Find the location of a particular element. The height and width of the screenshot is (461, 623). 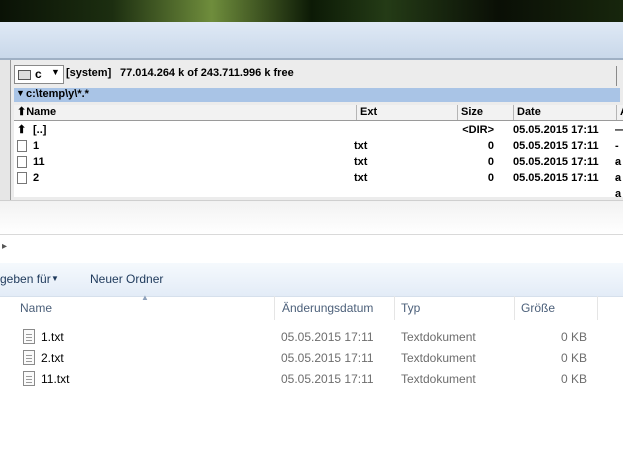

desktop-wallpaper-strip is located at coordinates (311, 11).